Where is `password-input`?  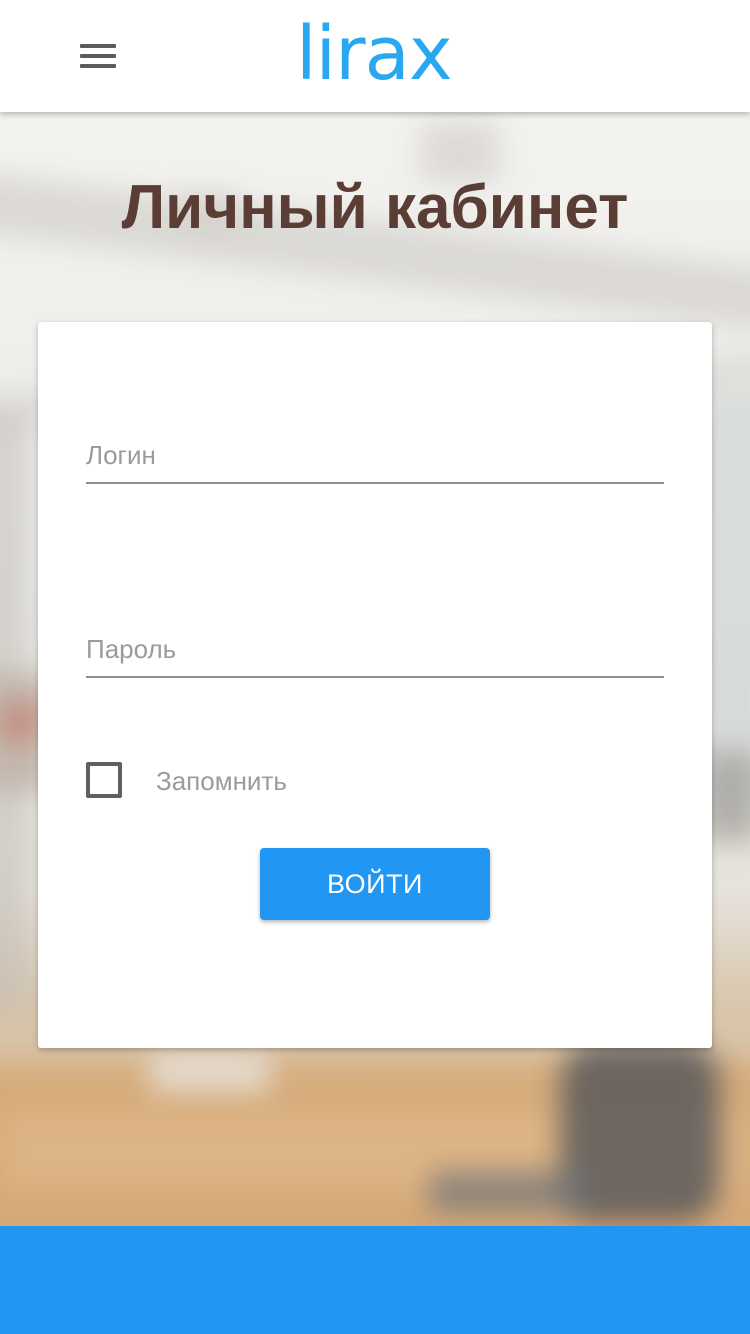
password-input is located at coordinates (375, 645).